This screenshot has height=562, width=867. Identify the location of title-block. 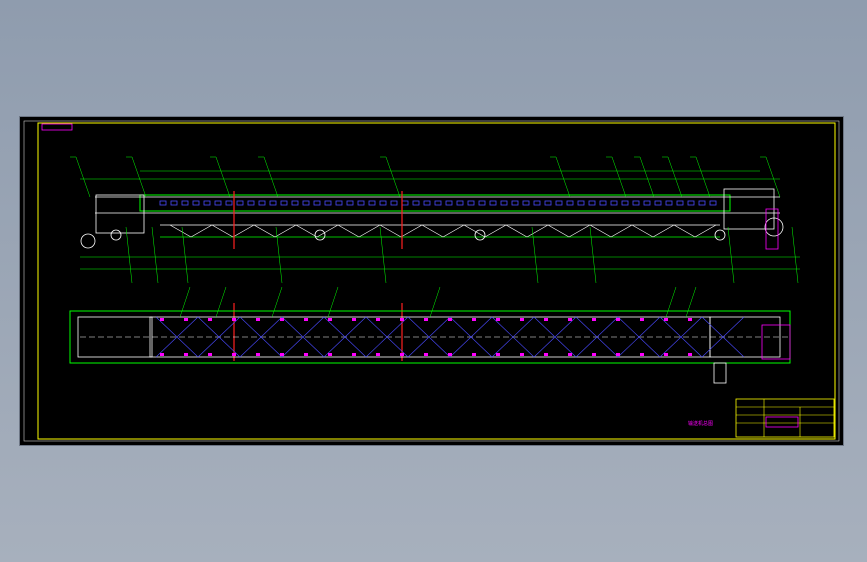
(785, 418).